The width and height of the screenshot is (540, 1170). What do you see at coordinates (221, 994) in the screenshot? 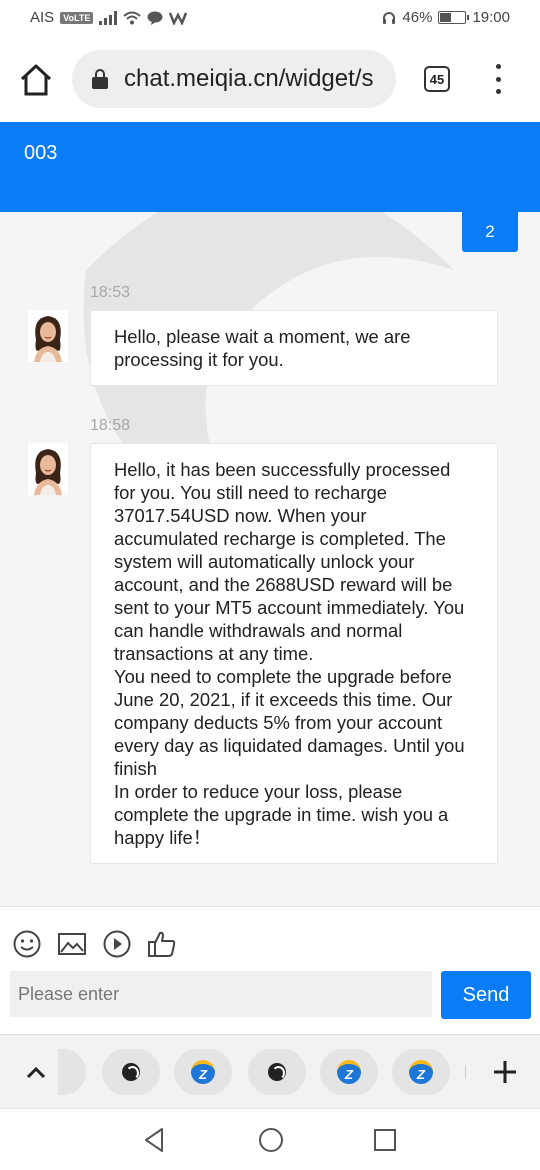
I see `message-input` at bounding box center [221, 994].